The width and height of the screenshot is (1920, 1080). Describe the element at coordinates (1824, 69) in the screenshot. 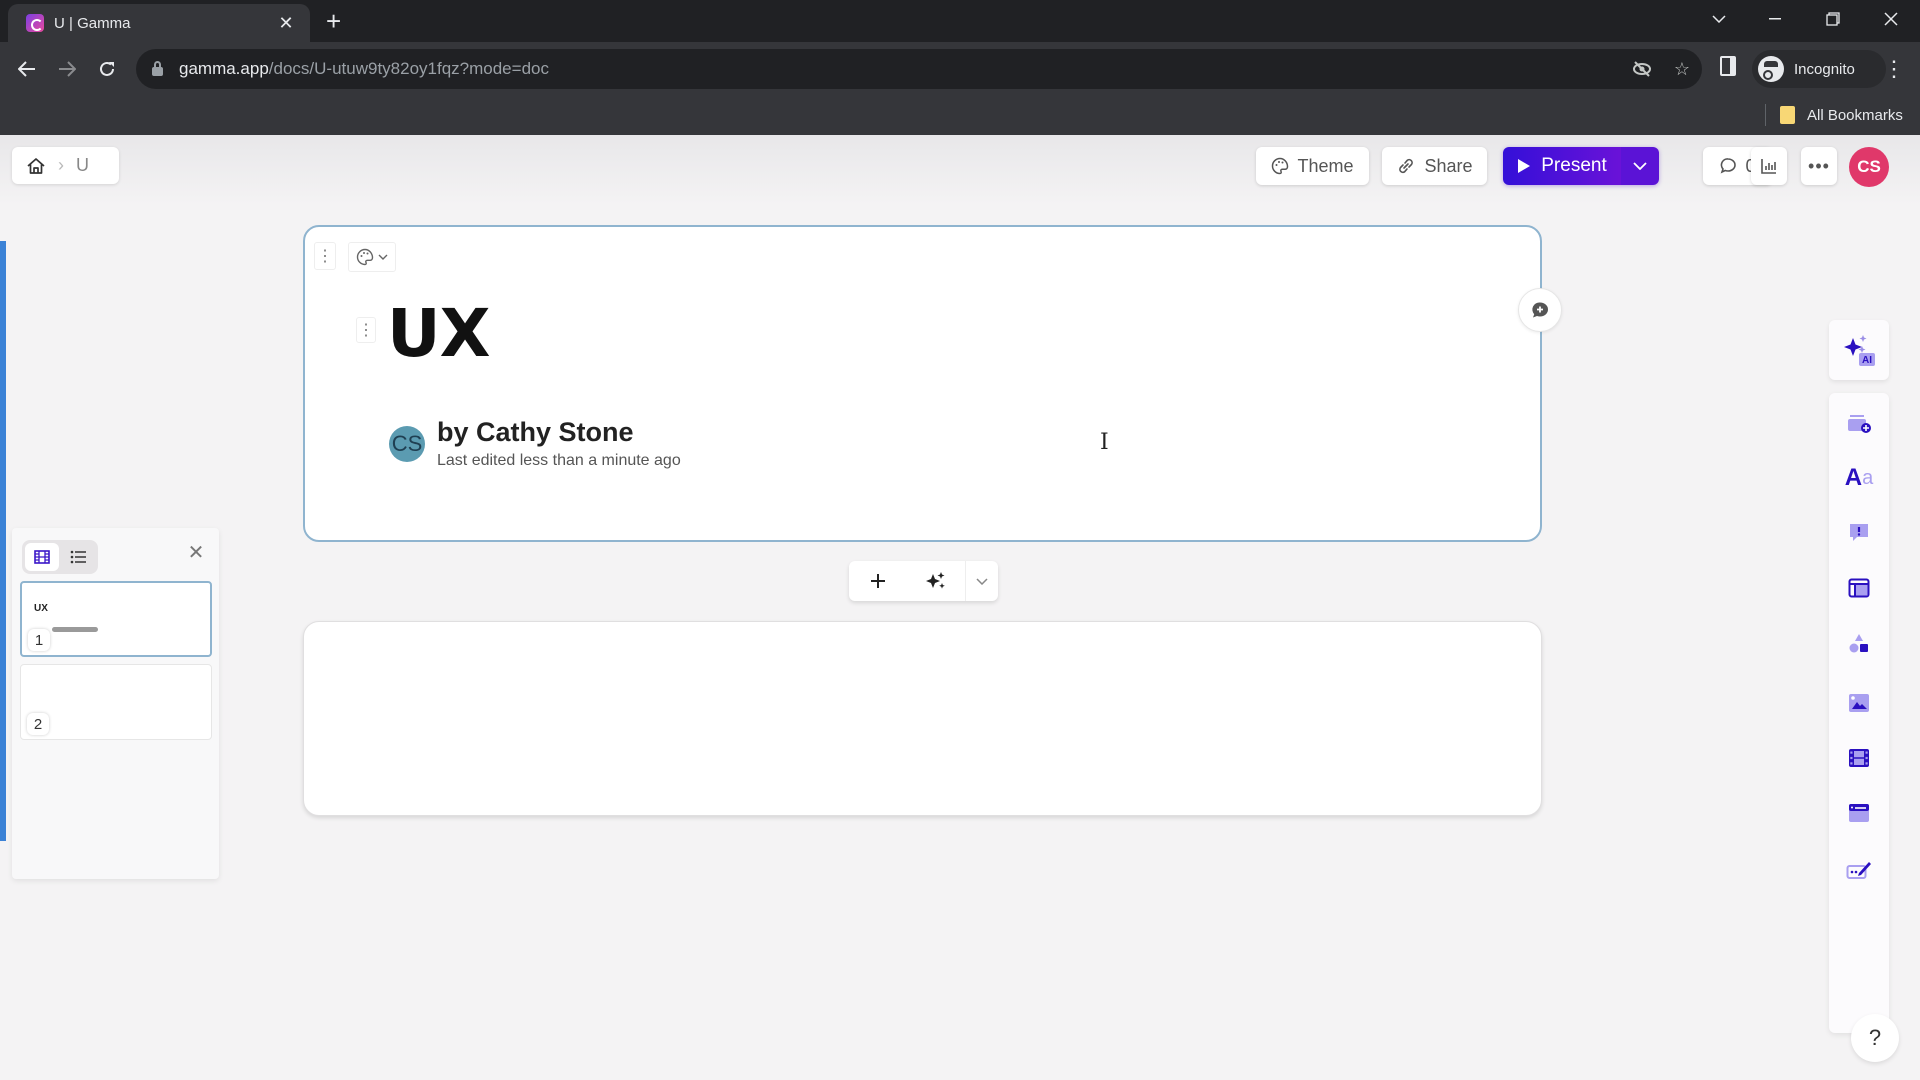

I see `profile-label: Incognito` at that location.